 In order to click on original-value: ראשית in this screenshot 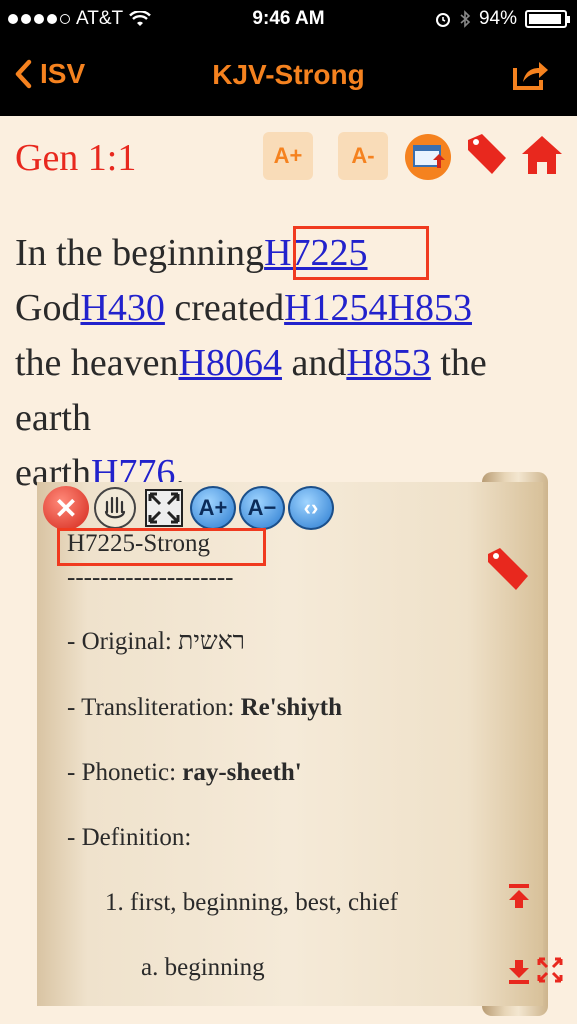, I will do `click(211, 641)`.